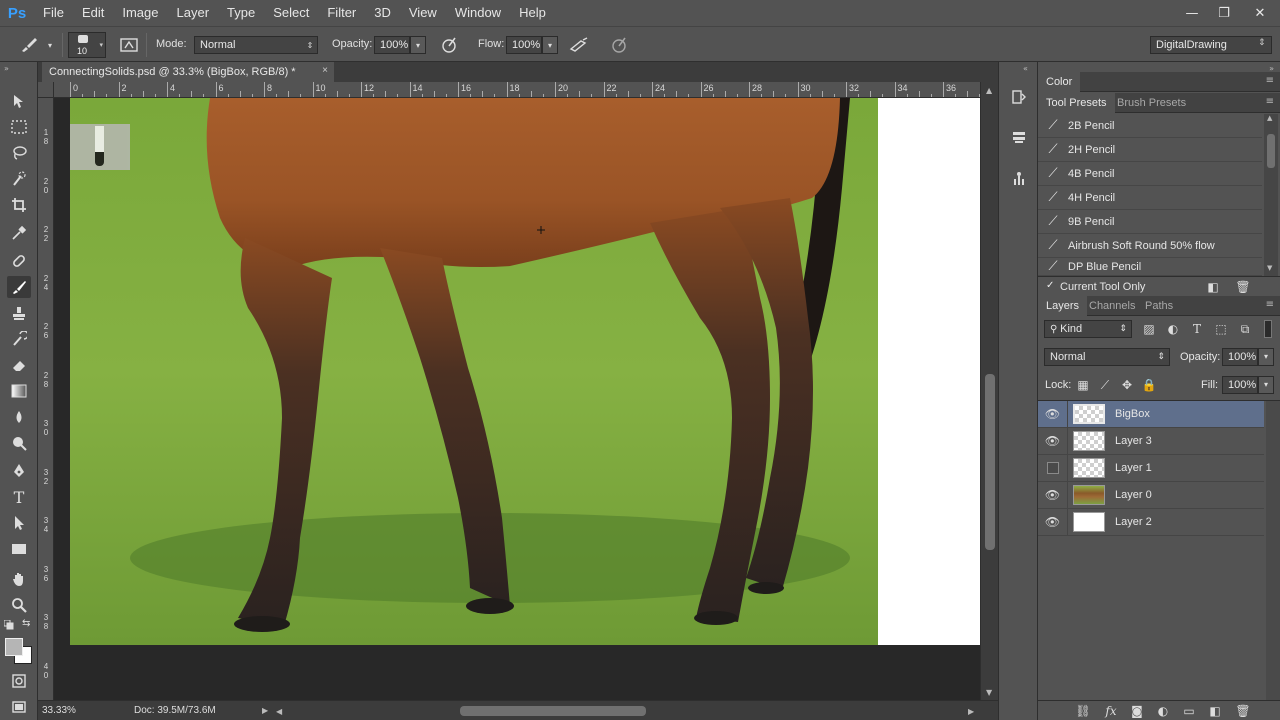 This screenshot has width=1280, height=720. What do you see at coordinates (1076, 103) in the screenshot?
I see `tab-tool-presets: Tool Presets` at bounding box center [1076, 103].